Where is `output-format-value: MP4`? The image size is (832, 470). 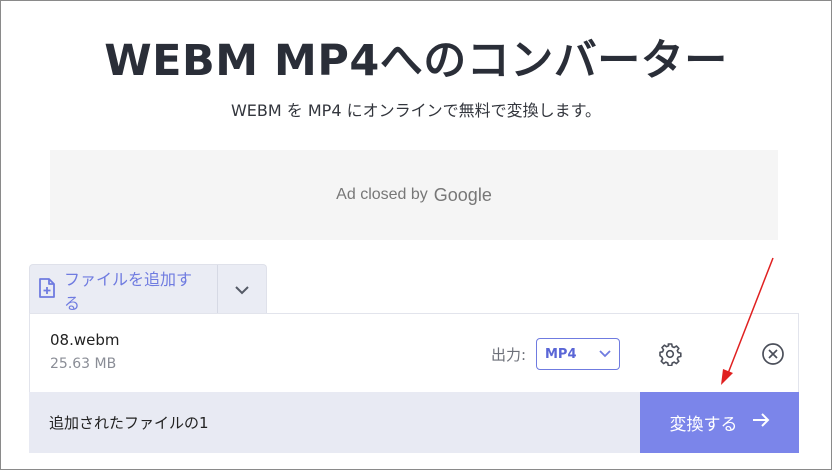
output-format-value: MP4 is located at coordinates (561, 354).